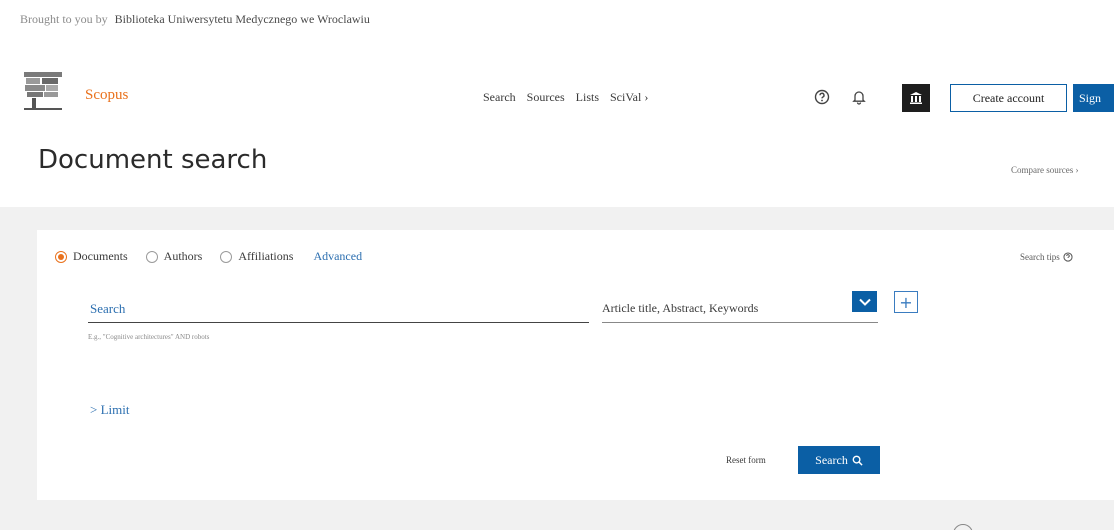 This screenshot has height=530, width=1114. I want to click on add-search-field-button: +, so click(906, 302).